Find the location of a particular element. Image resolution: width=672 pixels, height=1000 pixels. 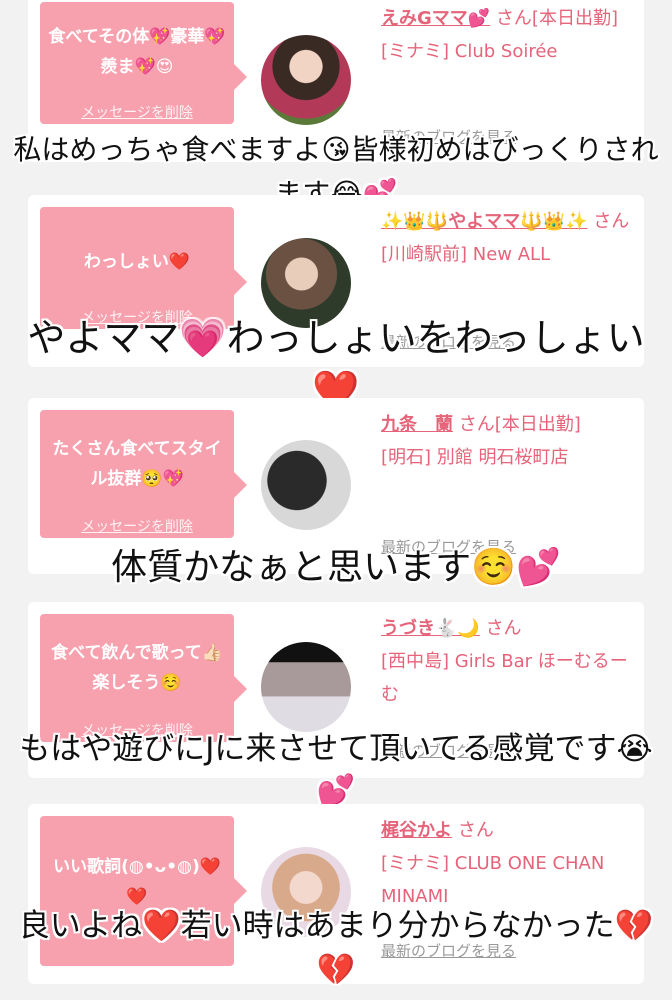

caption: 良いよね❤️若い時はあまり分からなかった💔💔 is located at coordinates (336, 948).